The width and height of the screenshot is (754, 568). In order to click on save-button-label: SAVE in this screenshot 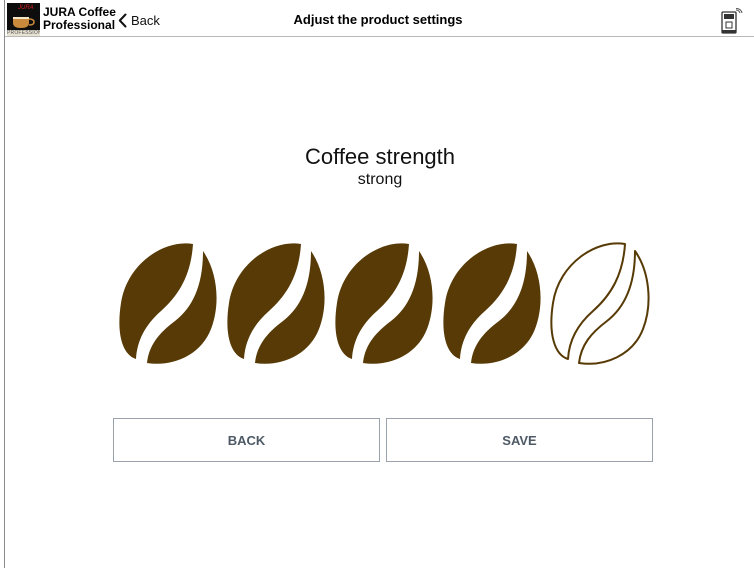, I will do `click(519, 440)`.